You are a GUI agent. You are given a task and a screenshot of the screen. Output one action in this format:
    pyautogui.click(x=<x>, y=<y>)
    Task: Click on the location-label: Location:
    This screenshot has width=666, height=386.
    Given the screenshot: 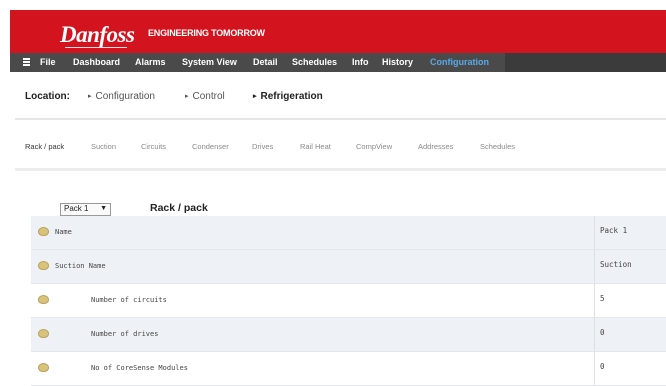 What is the action you would take?
    pyautogui.click(x=47, y=96)
    